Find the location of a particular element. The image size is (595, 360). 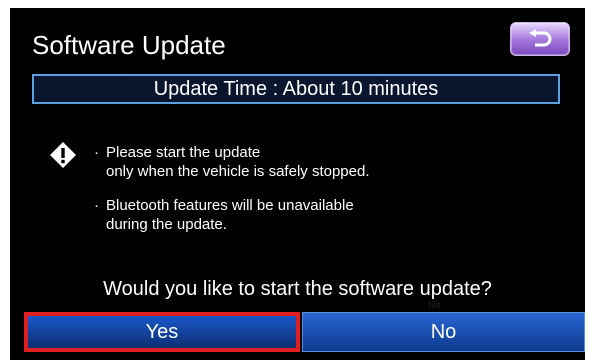

update-time-banner: Update Time : About 10 minutes is located at coordinates (296, 89).